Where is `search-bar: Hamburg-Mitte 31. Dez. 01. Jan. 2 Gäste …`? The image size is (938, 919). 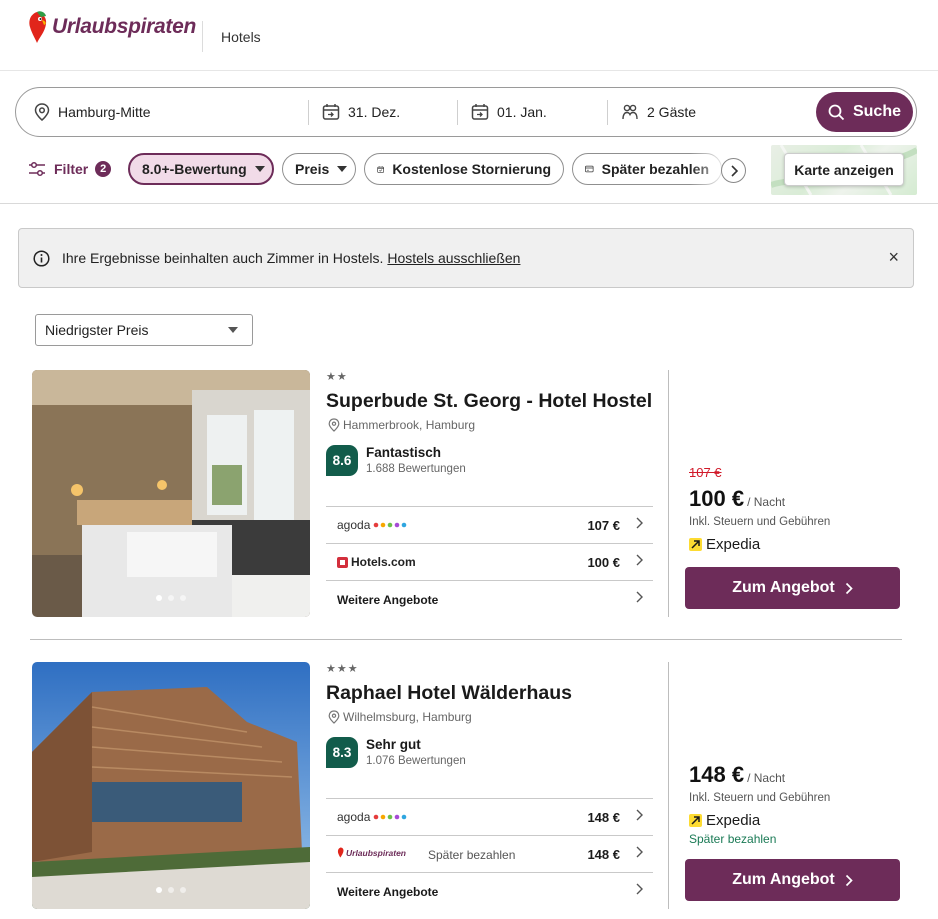 search-bar: Hamburg-Mitte 31. Dez. 01. Jan. 2 Gäste … is located at coordinates (466, 112).